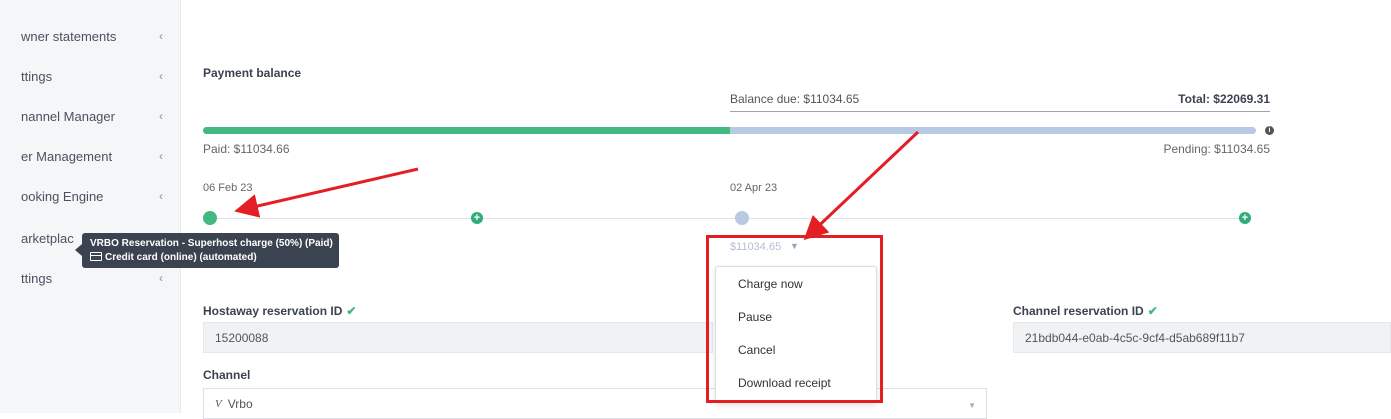 The height and width of the screenshot is (419, 1391). What do you see at coordinates (1269, 130) in the screenshot?
I see `info-icon: i` at bounding box center [1269, 130].